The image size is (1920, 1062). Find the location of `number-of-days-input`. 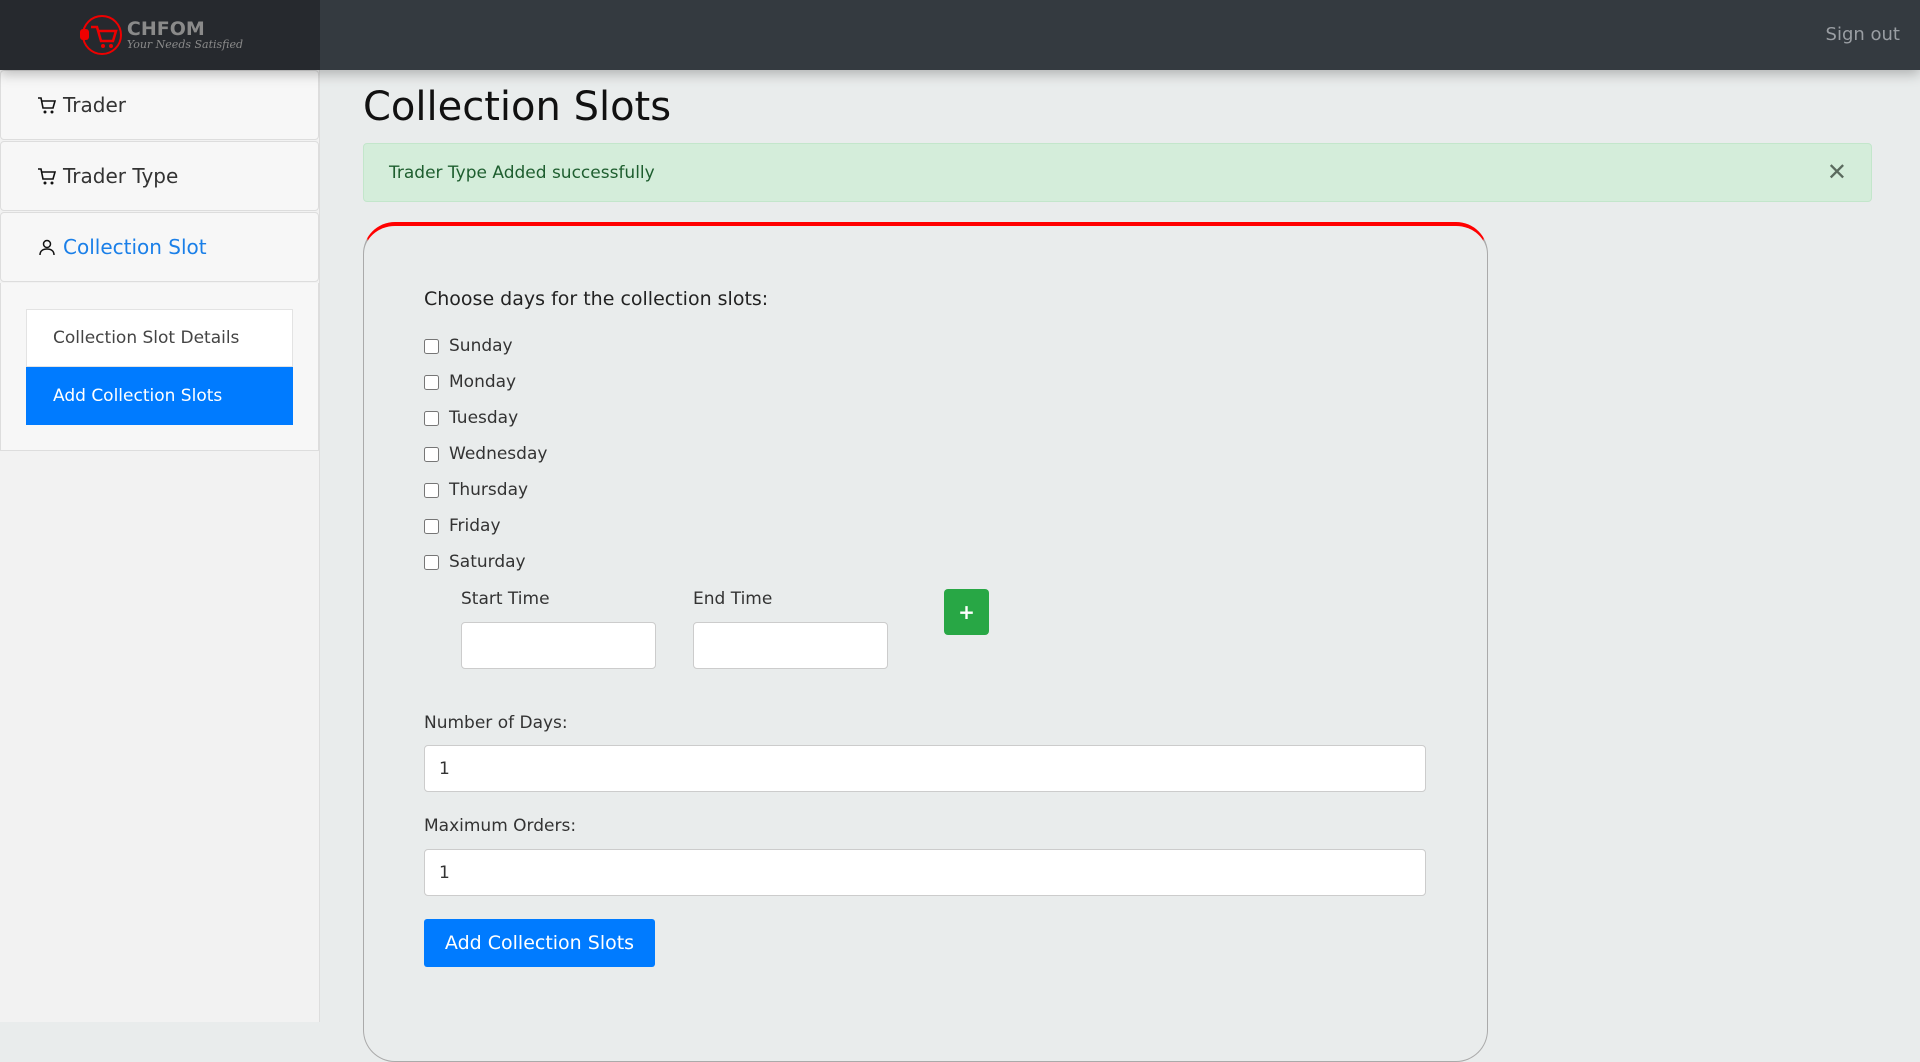

number-of-days-input is located at coordinates (925, 768).